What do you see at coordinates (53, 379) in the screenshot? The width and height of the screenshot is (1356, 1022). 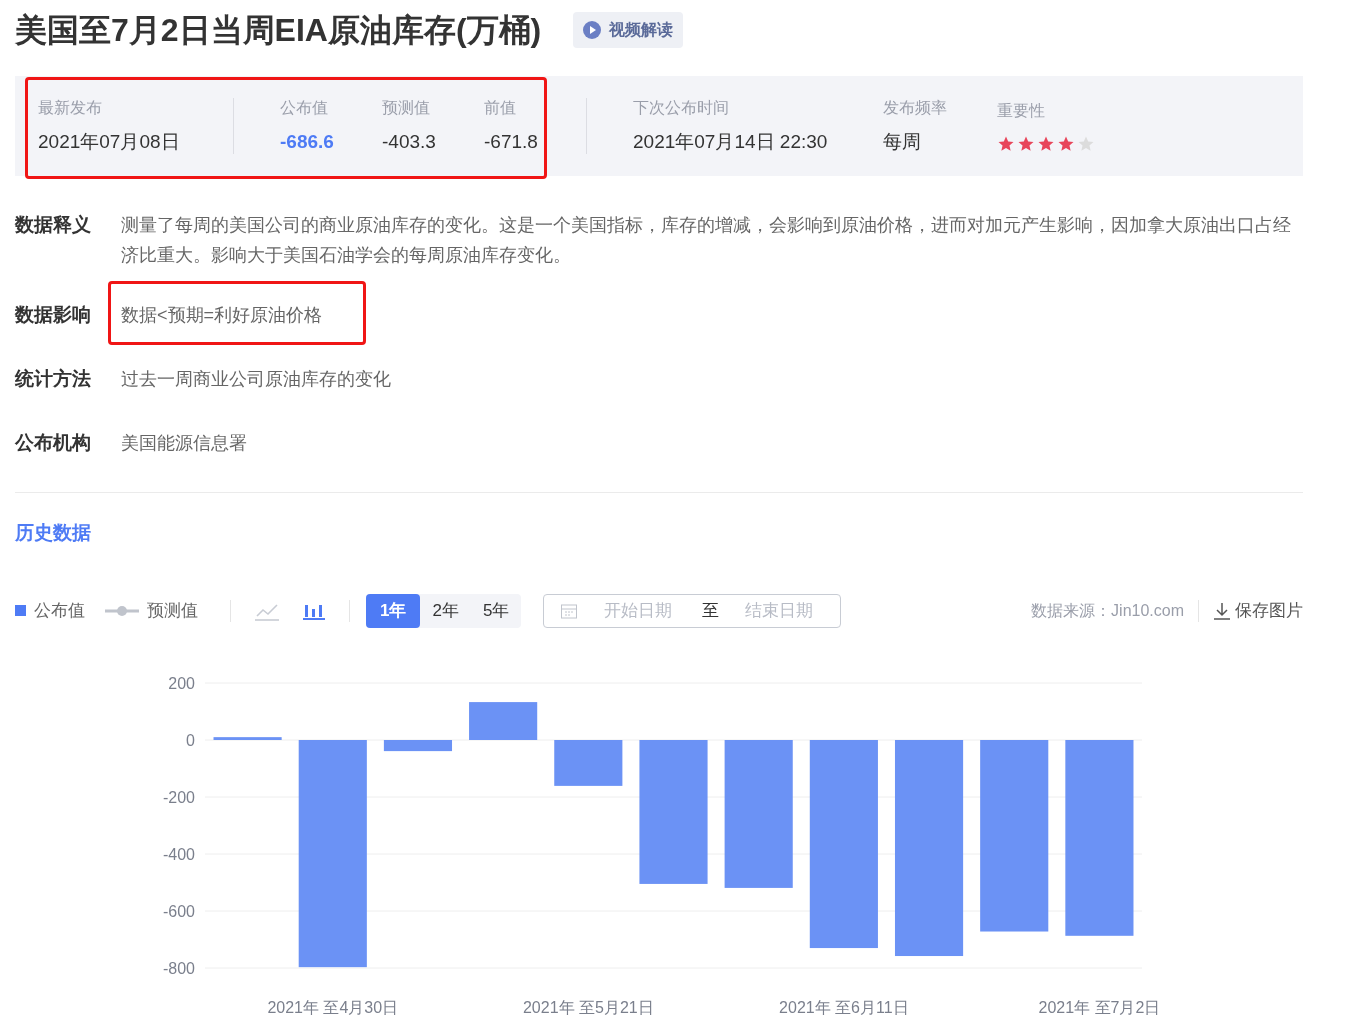 I see `detail-label: 统计方法` at bounding box center [53, 379].